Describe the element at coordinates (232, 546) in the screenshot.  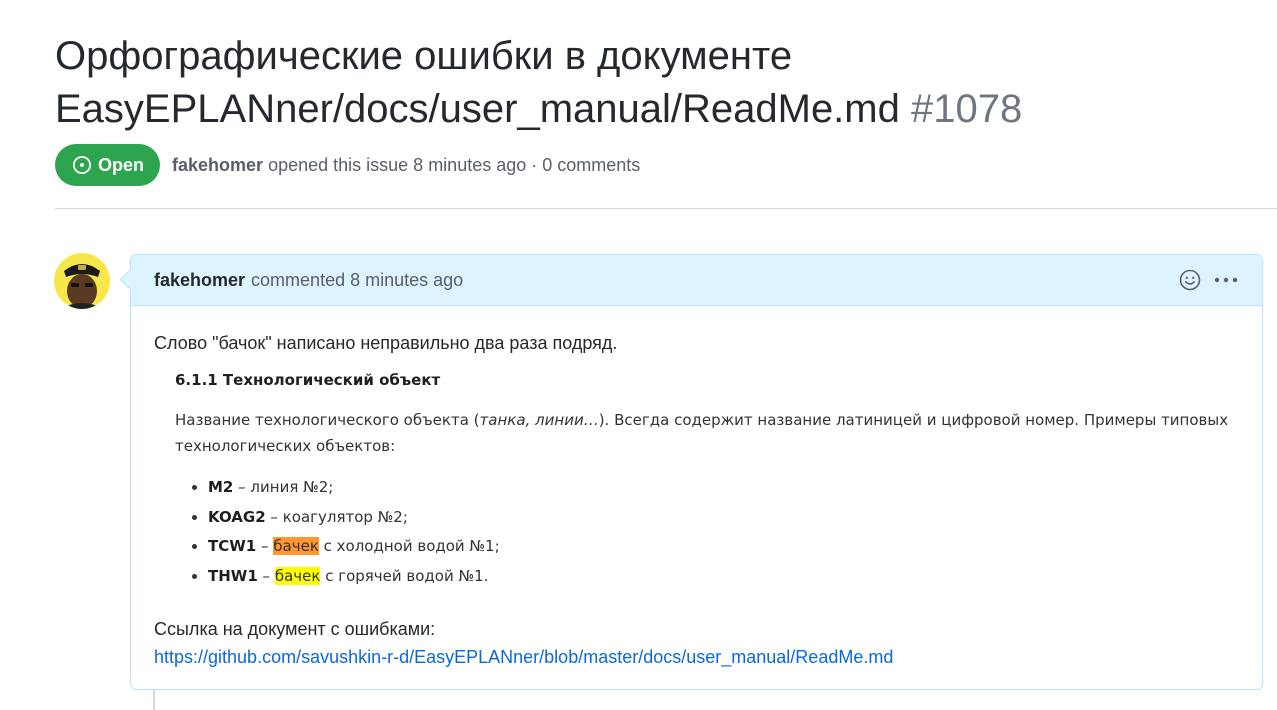
I see `item-code: TCW1` at that location.